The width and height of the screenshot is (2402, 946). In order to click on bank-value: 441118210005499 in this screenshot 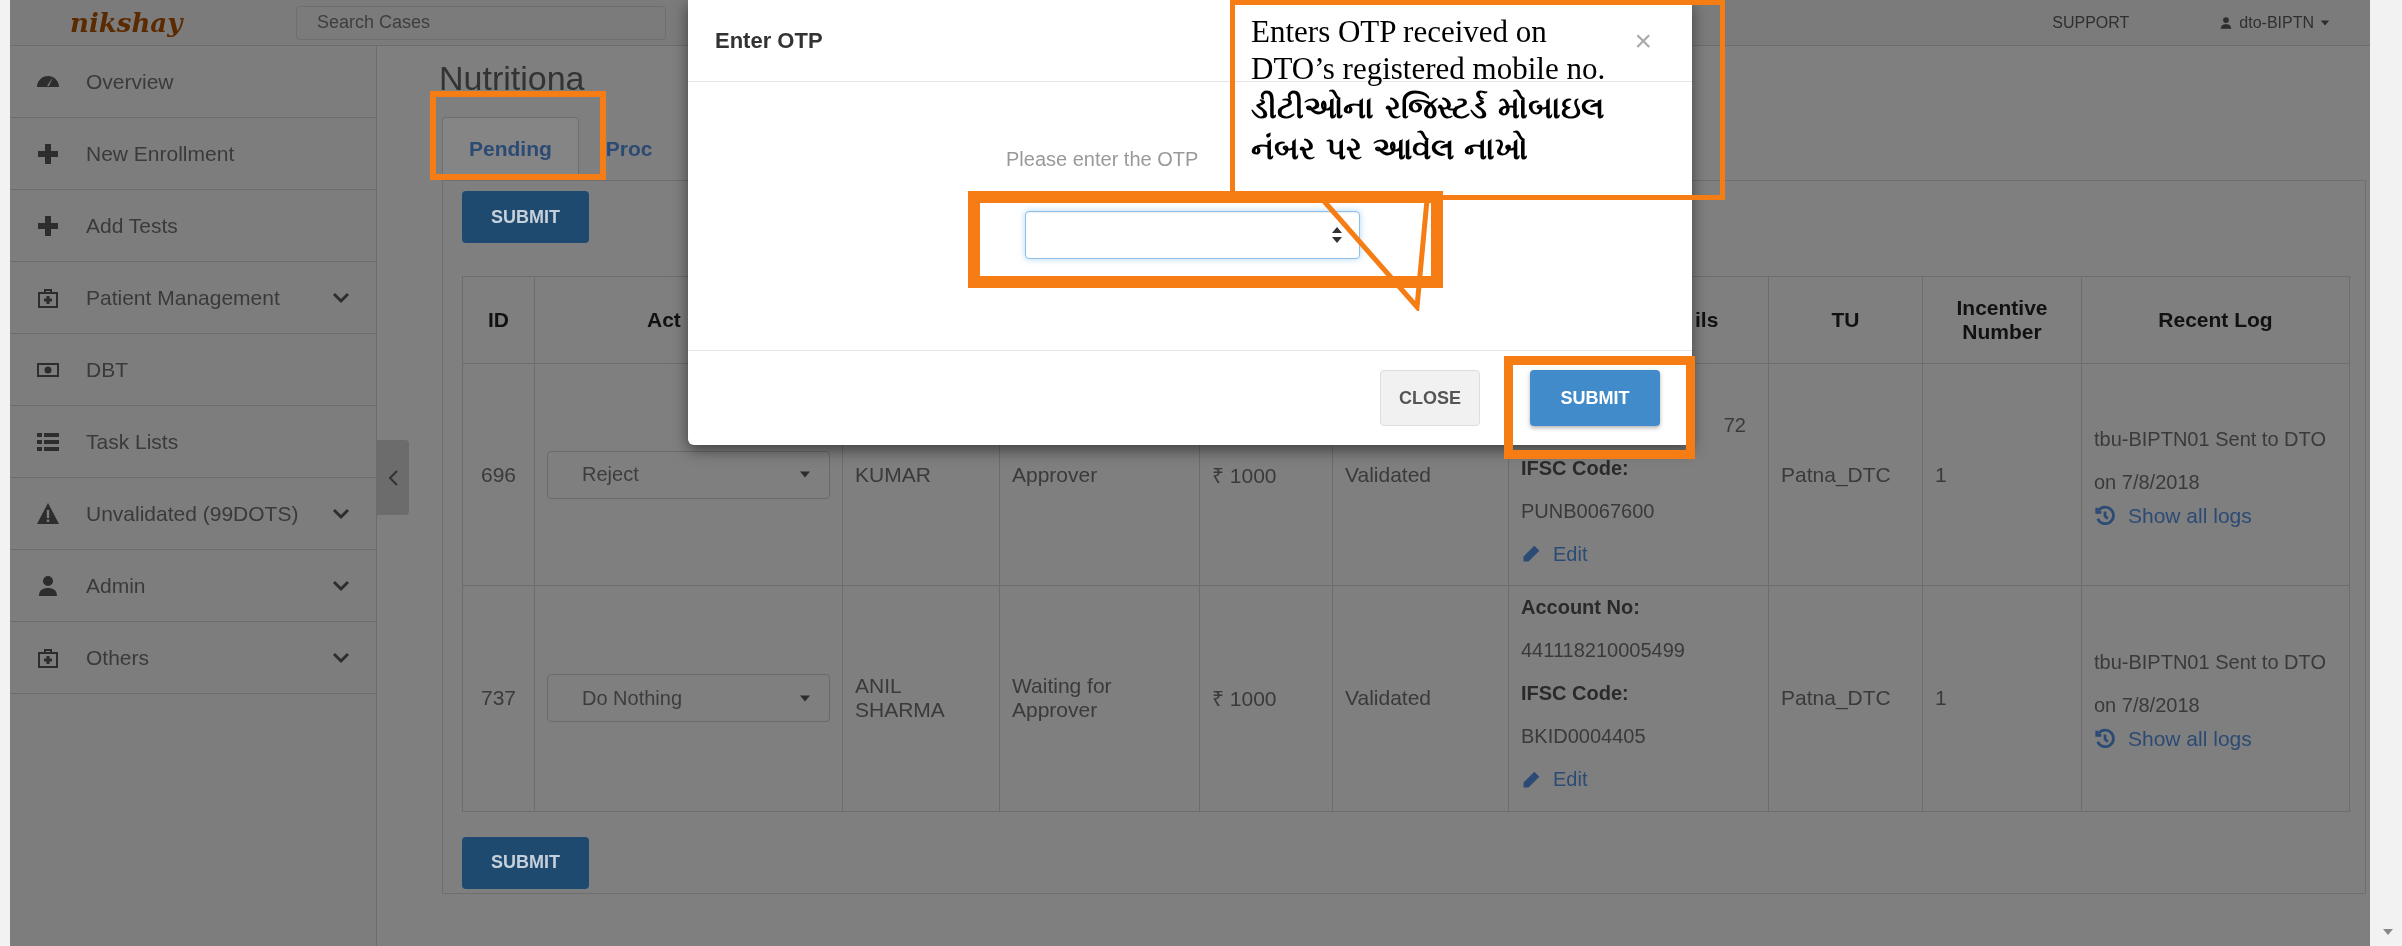, I will do `click(1603, 650)`.